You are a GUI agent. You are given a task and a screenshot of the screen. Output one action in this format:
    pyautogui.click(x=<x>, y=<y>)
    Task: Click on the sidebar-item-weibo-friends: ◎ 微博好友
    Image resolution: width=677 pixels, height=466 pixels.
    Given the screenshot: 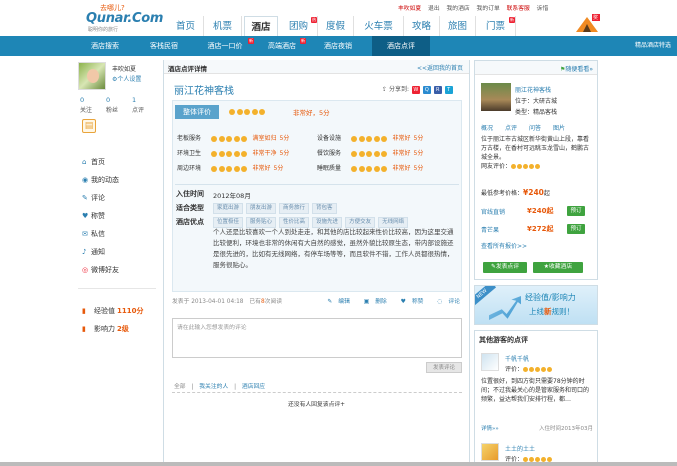 What is the action you would take?
    pyautogui.click(x=100, y=271)
    